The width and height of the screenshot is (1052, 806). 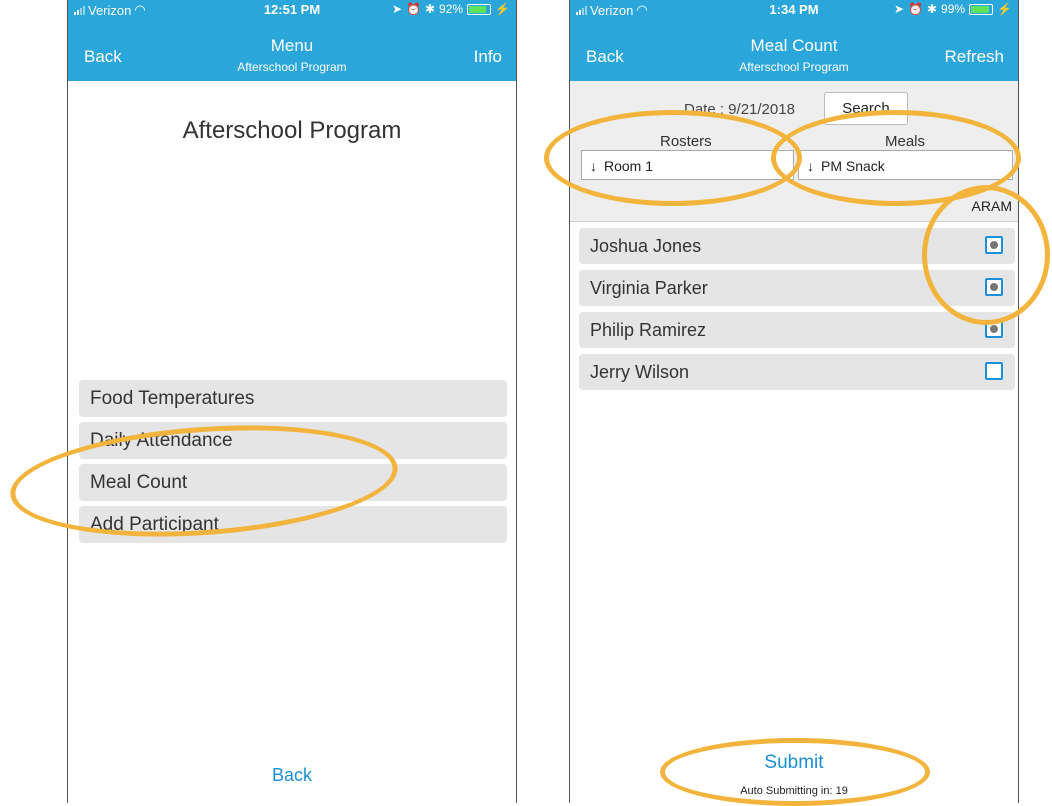 What do you see at coordinates (797, 288) in the screenshot?
I see `participant-row: Virginia Parker` at bounding box center [797, 288].